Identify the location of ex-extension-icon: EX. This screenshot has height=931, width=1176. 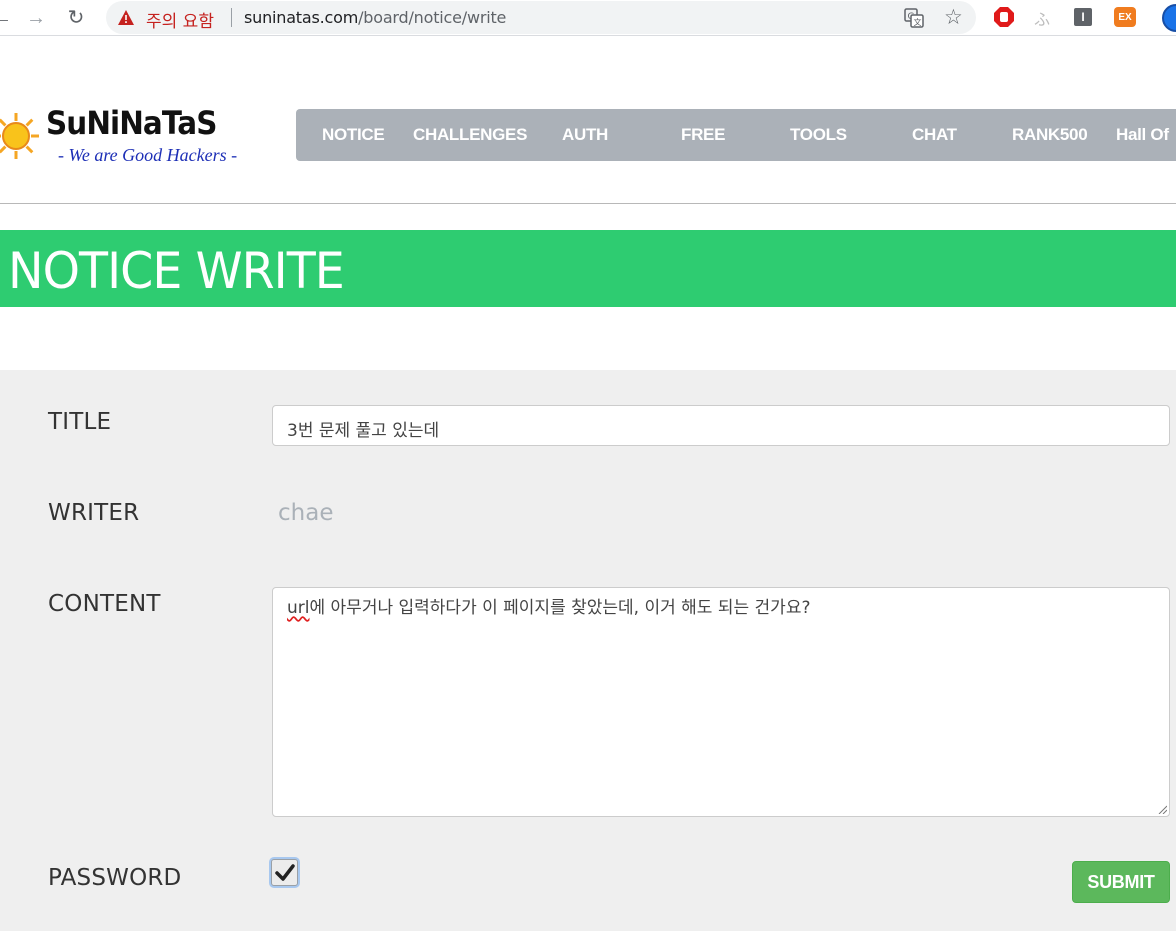
(1125, 17).